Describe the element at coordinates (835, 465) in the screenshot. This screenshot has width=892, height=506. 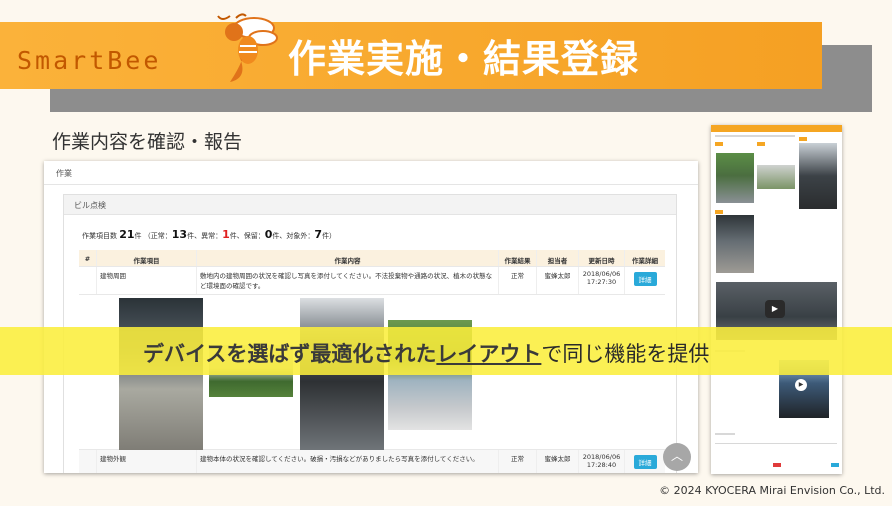
I see `mobile-save-button` at that location.